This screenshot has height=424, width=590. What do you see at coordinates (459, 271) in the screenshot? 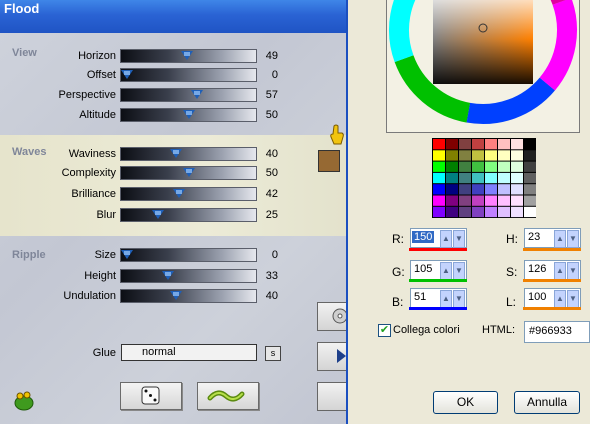
I see `g-down-icon: ▼` at bounding box center [459, 271].